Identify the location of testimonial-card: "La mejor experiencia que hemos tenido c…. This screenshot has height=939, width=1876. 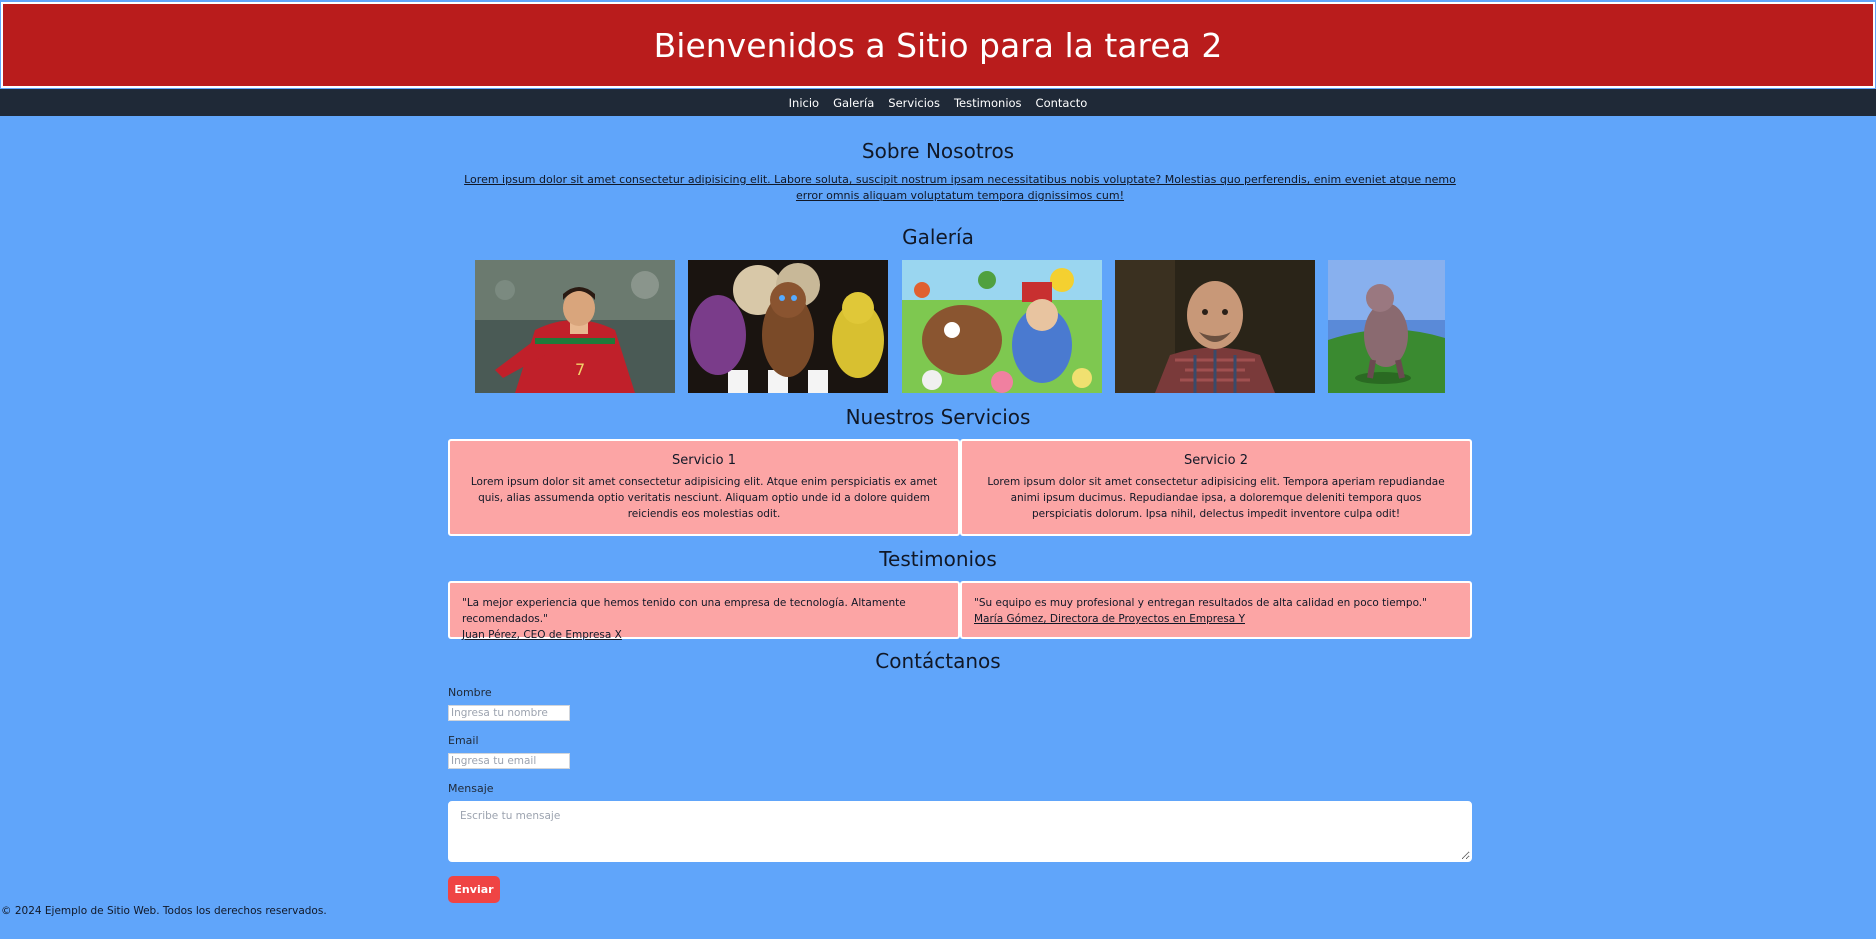
(704, 611).